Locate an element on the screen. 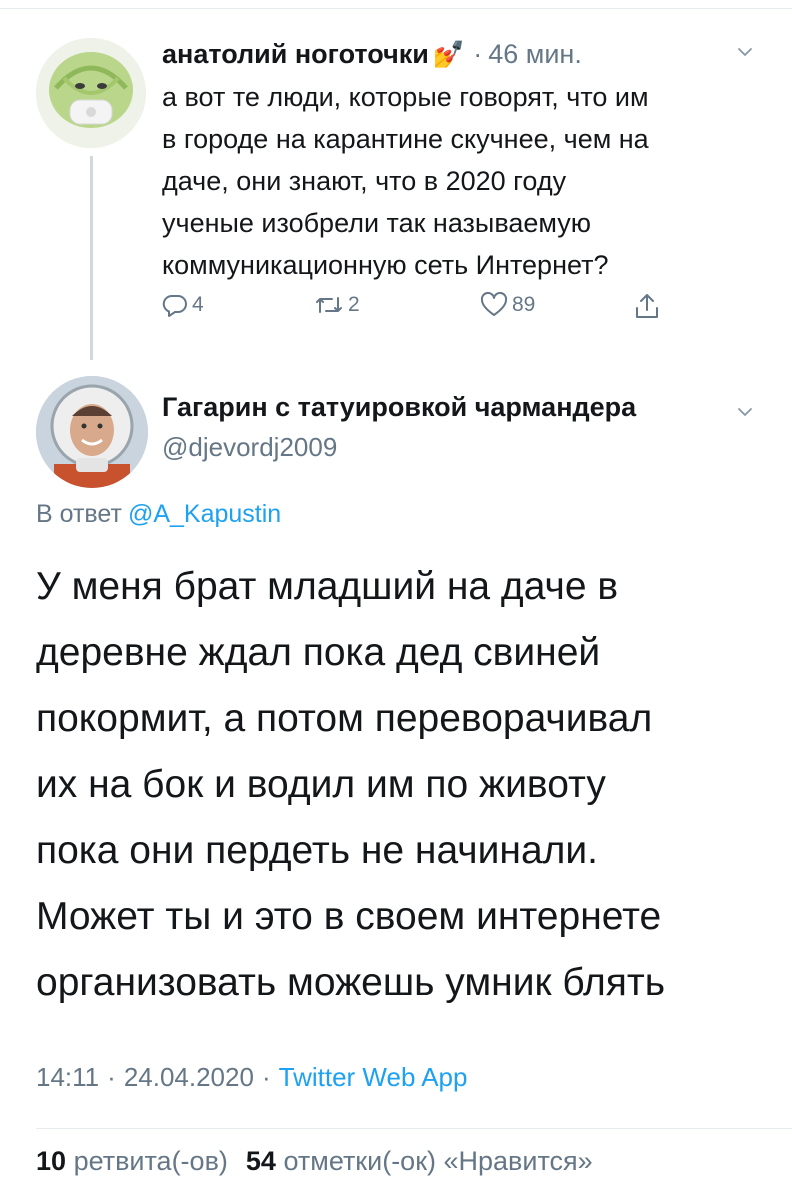 Image resolution: width=792 pixels, height=1200 pixels. reply-context: В ответ @A_Kapustin is located at coordinates (158, 514).